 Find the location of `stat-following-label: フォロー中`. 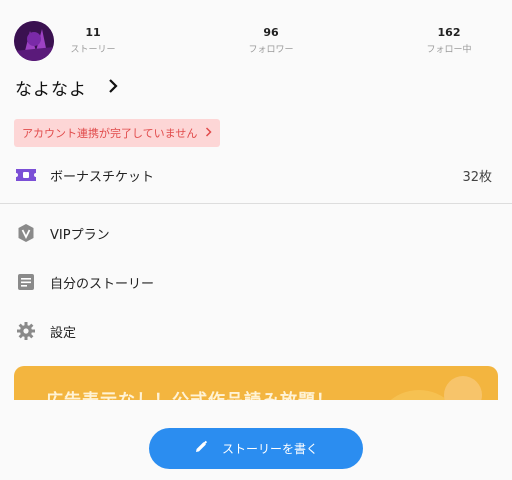

stat-following-label: フォロー中 is located at coordinates (449, 50).